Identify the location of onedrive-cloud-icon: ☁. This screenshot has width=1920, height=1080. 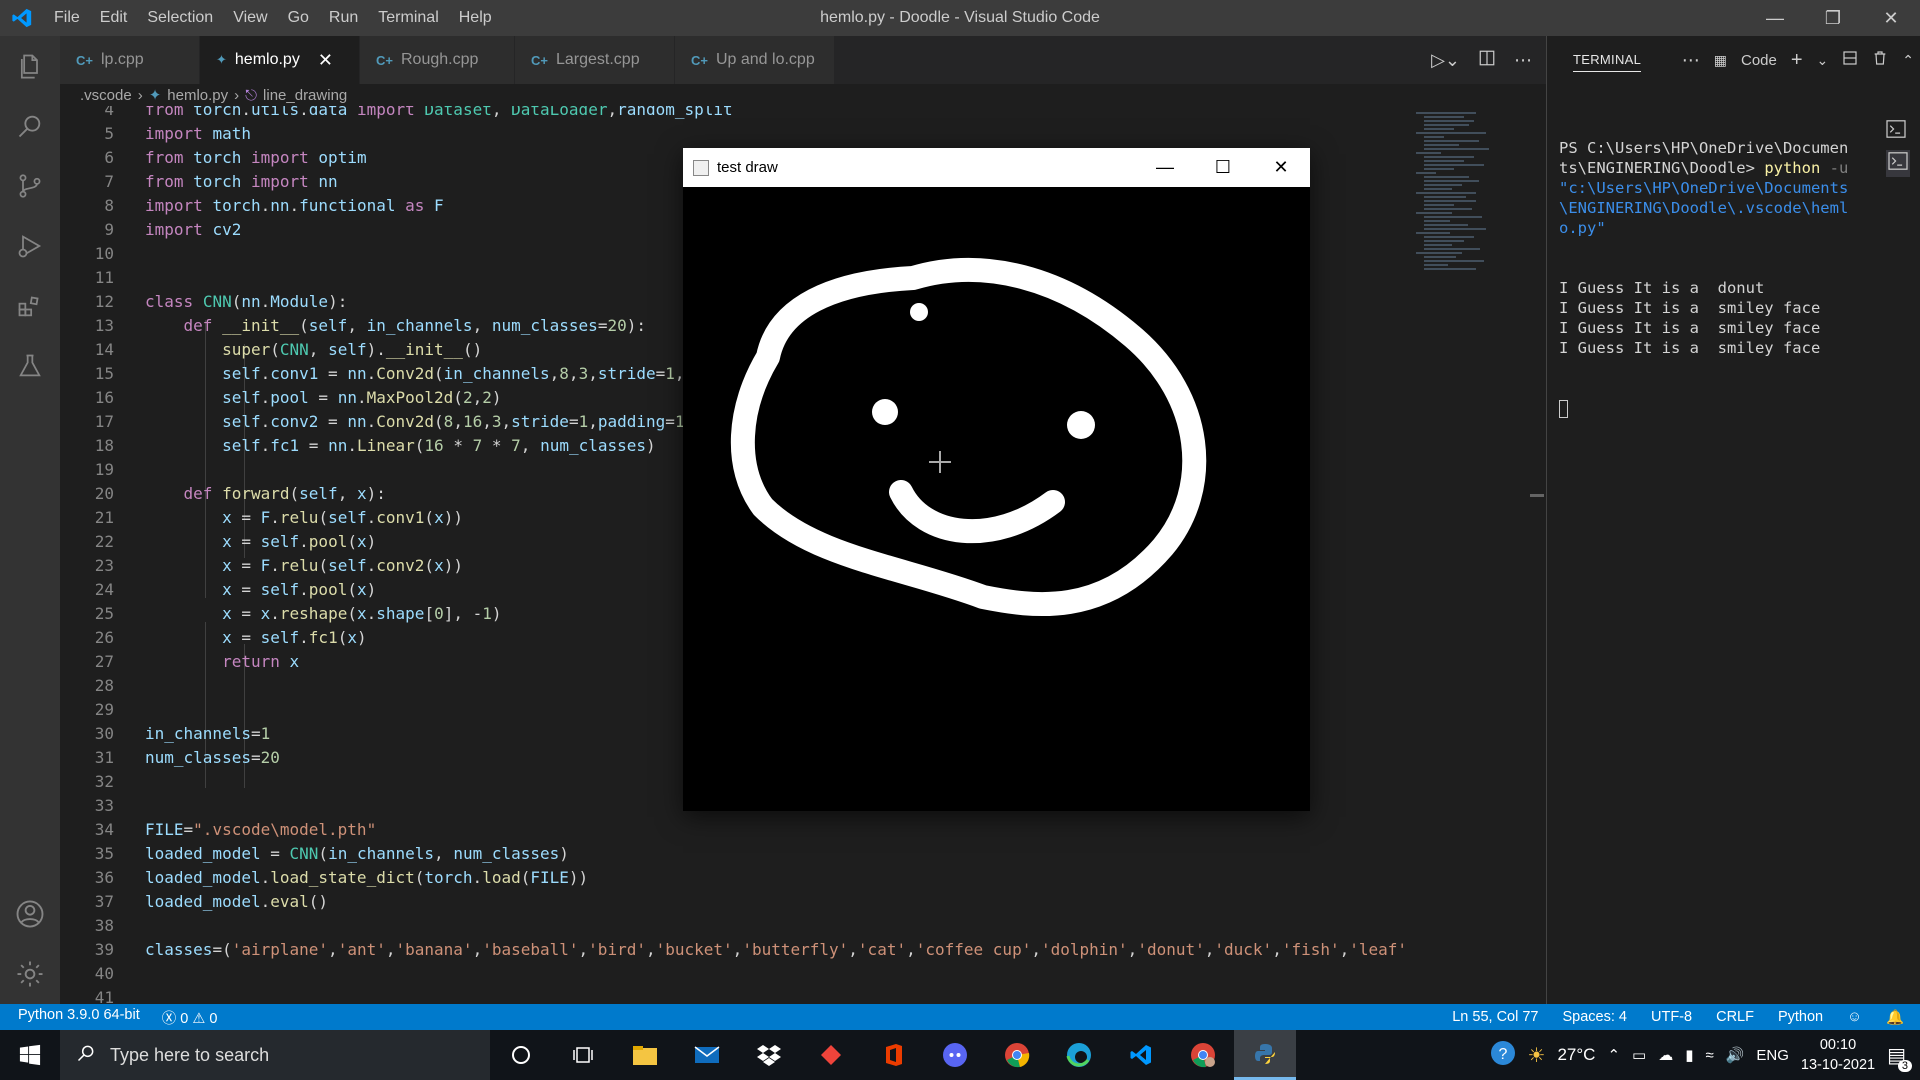
(1665, 1055).